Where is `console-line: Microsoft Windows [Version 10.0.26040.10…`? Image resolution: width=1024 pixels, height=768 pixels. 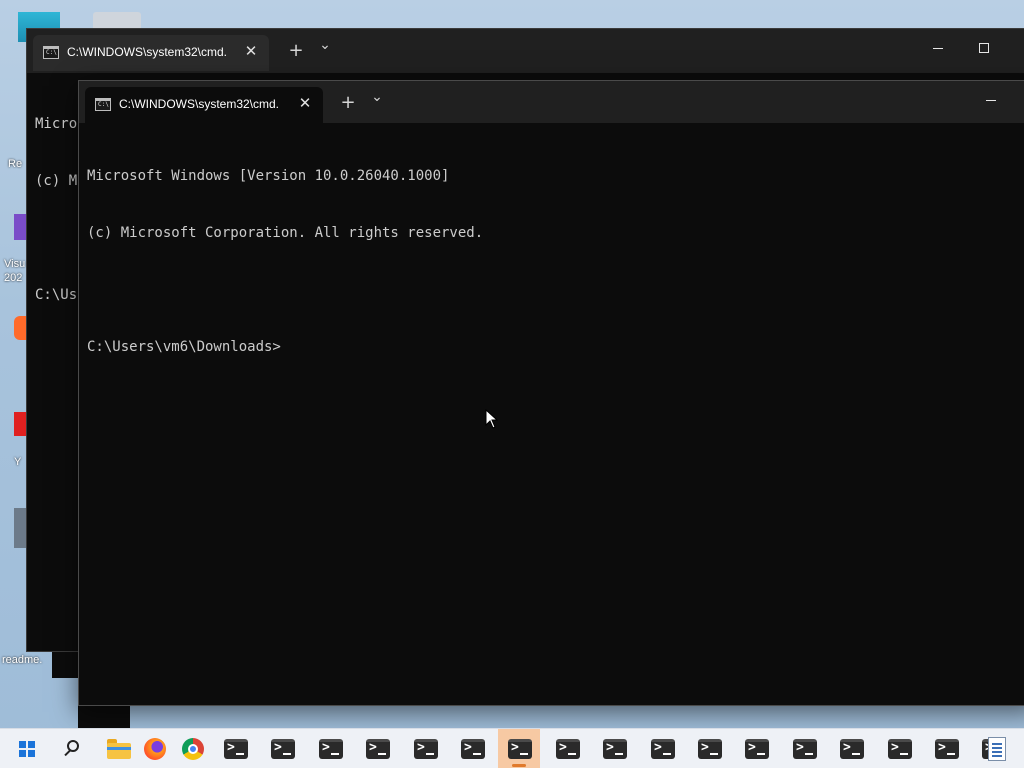 console-line: Microsoft Windows [Version 10.0.26040.10… is located at coordinates (268, 176).